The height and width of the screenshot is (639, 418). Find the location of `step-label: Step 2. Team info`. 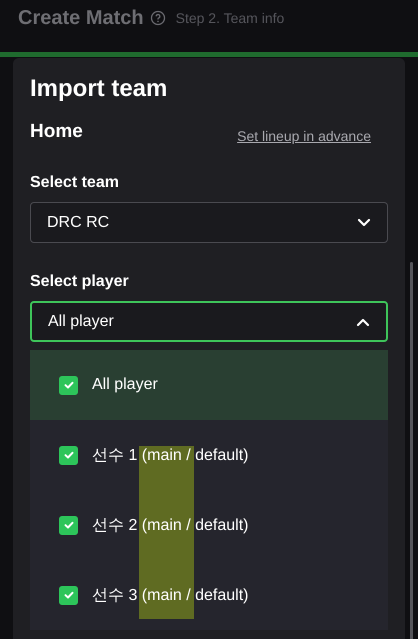

step-label: Step 2. Team info is located at coordinates (230, 18).